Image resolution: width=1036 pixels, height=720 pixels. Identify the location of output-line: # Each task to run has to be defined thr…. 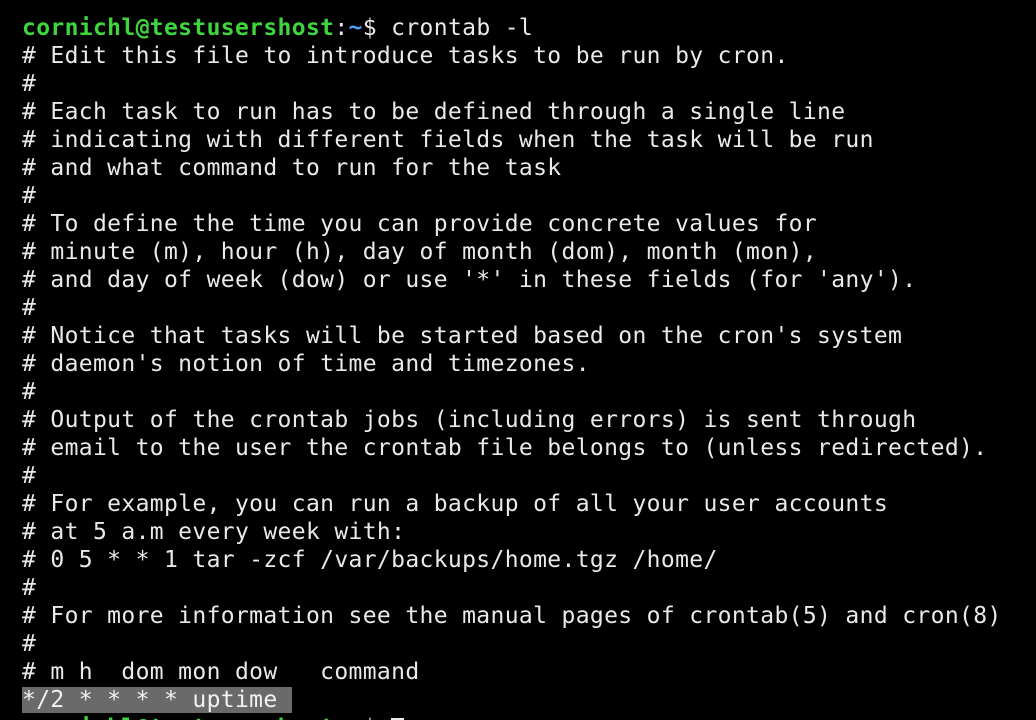
(434, 112).